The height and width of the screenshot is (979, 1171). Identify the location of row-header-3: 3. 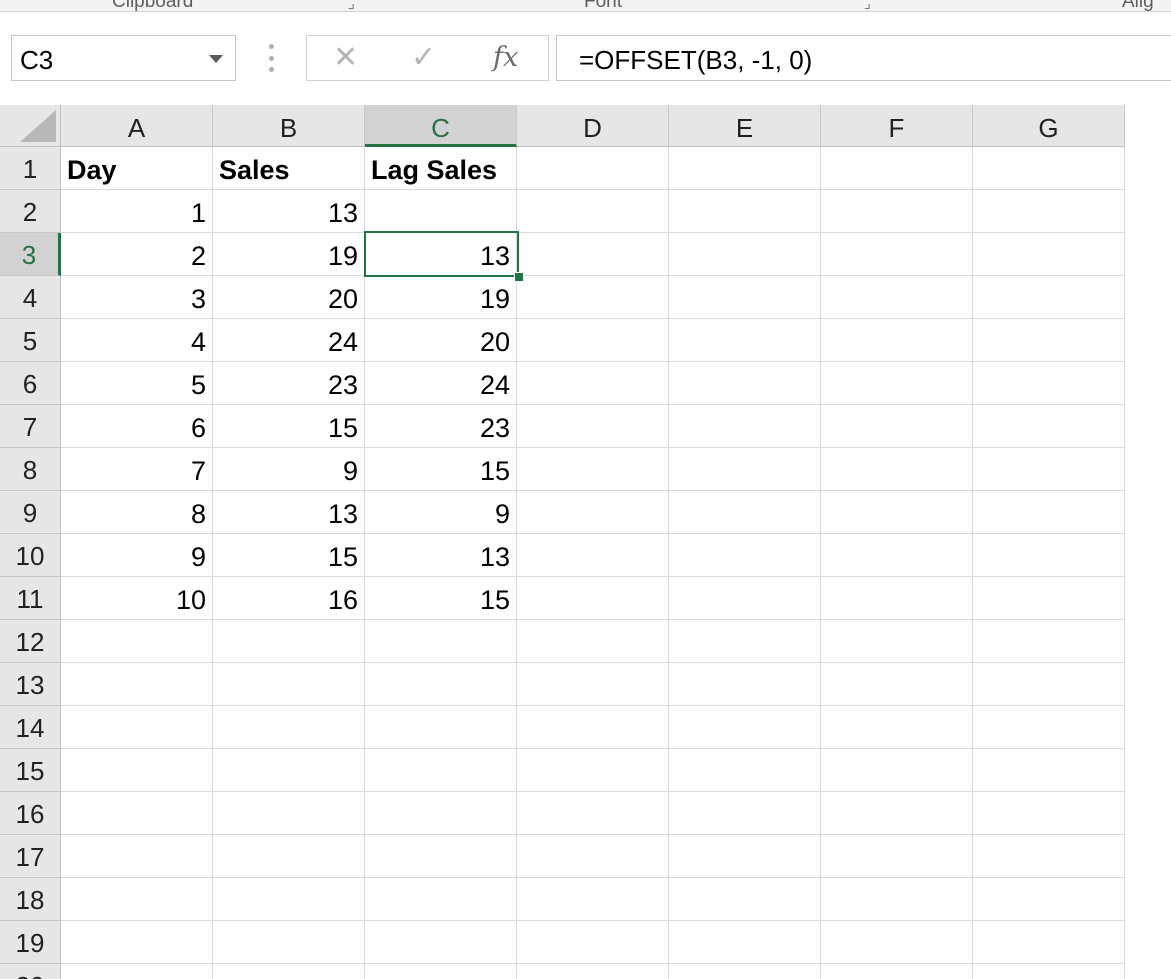
(30, 254).